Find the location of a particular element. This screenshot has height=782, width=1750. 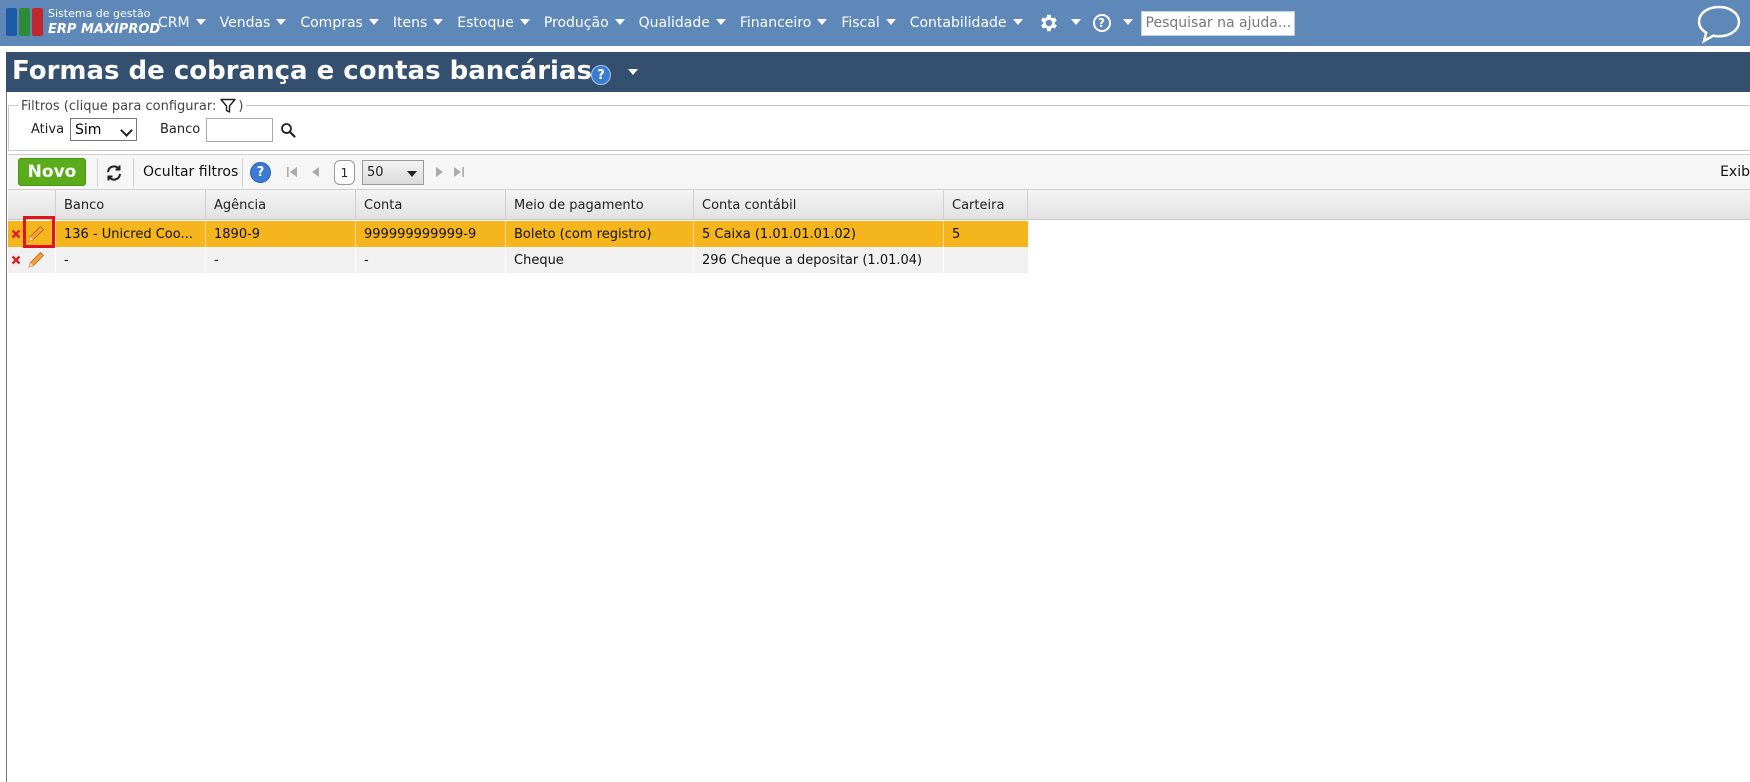

pencil-icon is located at coordinates (36, 260).